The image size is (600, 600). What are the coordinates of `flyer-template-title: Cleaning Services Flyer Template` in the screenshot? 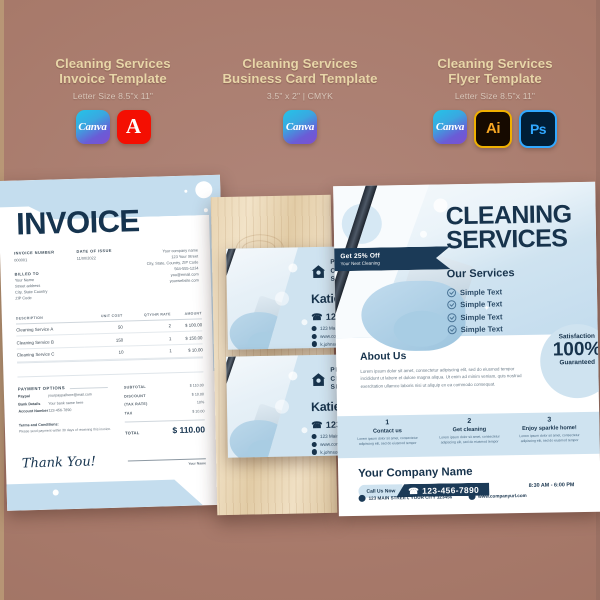 It's located at (495, 71).